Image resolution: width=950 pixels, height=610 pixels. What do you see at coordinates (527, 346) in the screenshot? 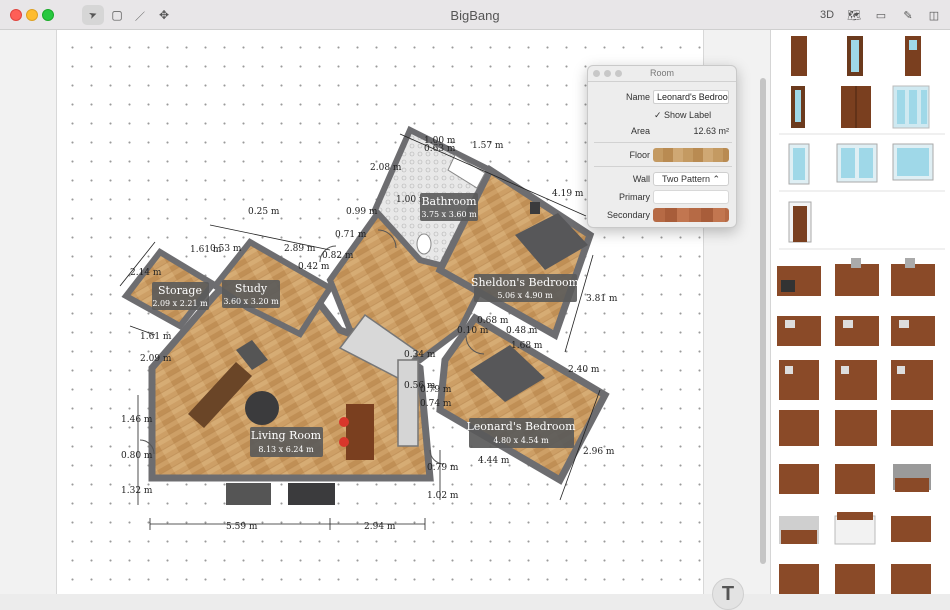
I see `svg-text: 1.68 m` at bounding box center [527, 346].